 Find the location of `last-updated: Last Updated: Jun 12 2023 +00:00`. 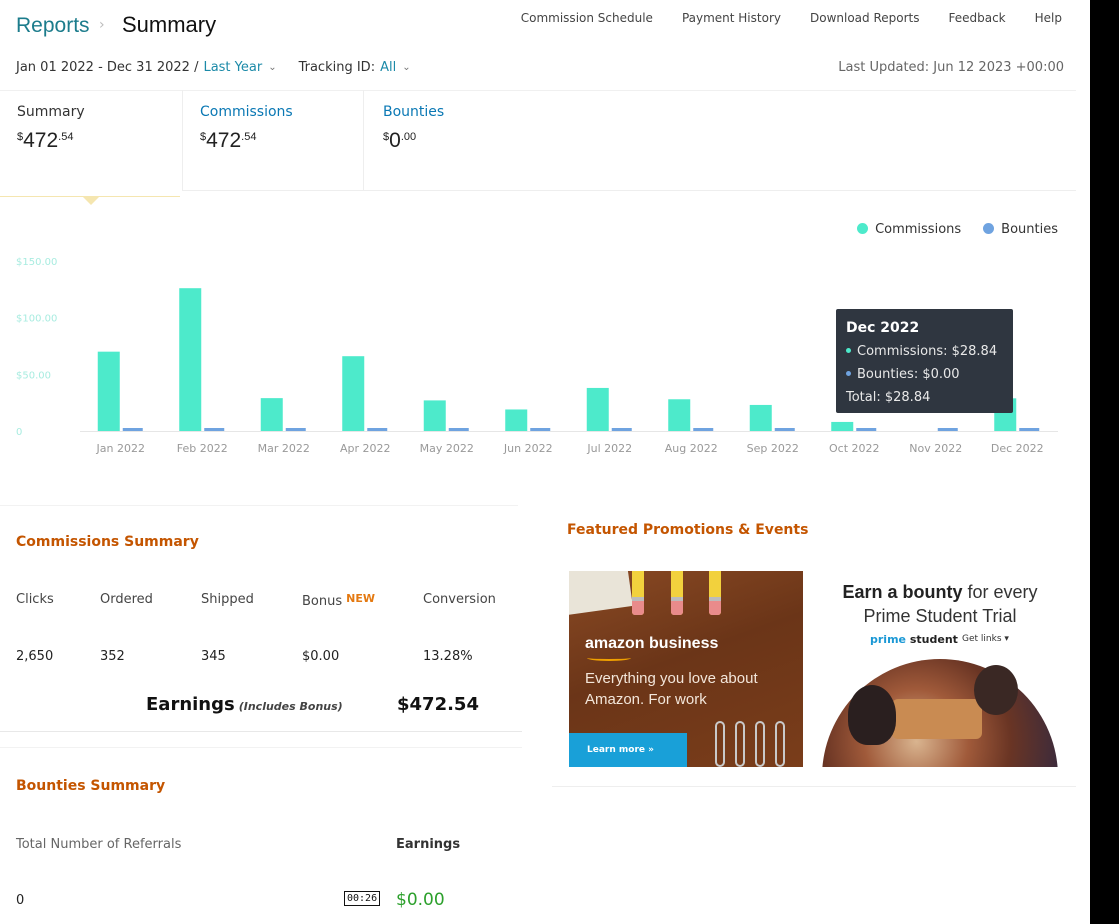

last-updated: Last Updated: Jun 12 2023 +00:00 is located at coordinates (951, 67).